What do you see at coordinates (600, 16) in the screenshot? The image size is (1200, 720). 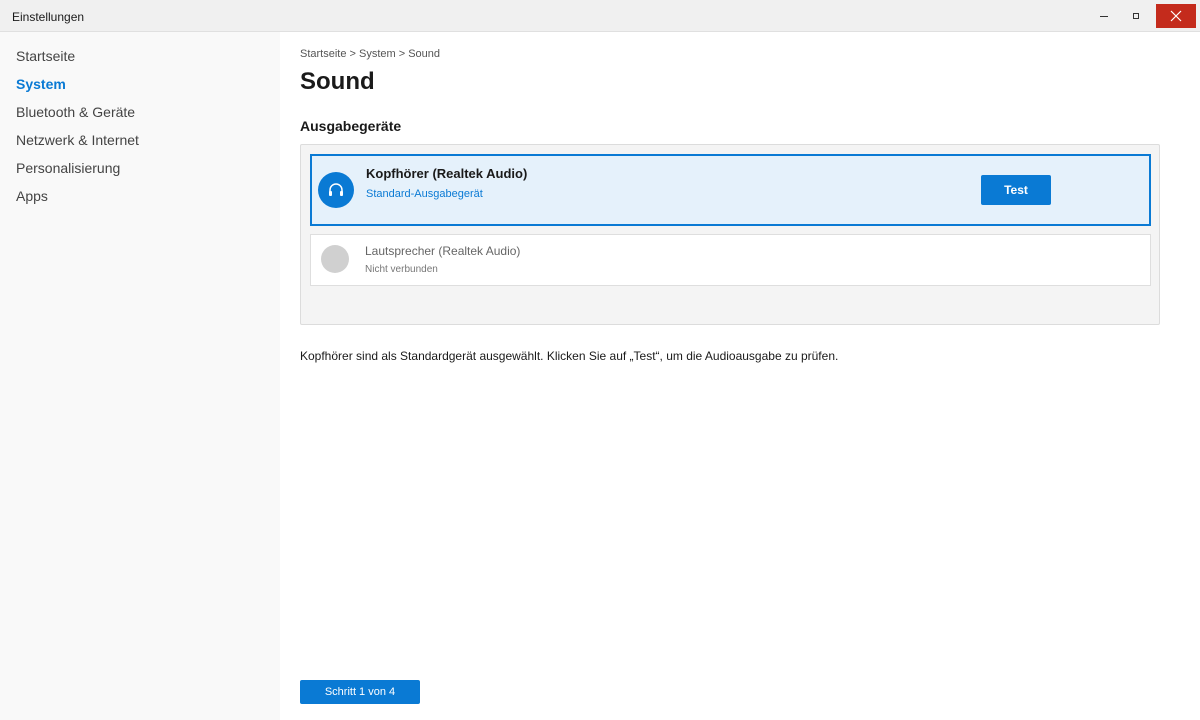 I see `title-bar: Einstellungen` at bounding box center [600, 16].